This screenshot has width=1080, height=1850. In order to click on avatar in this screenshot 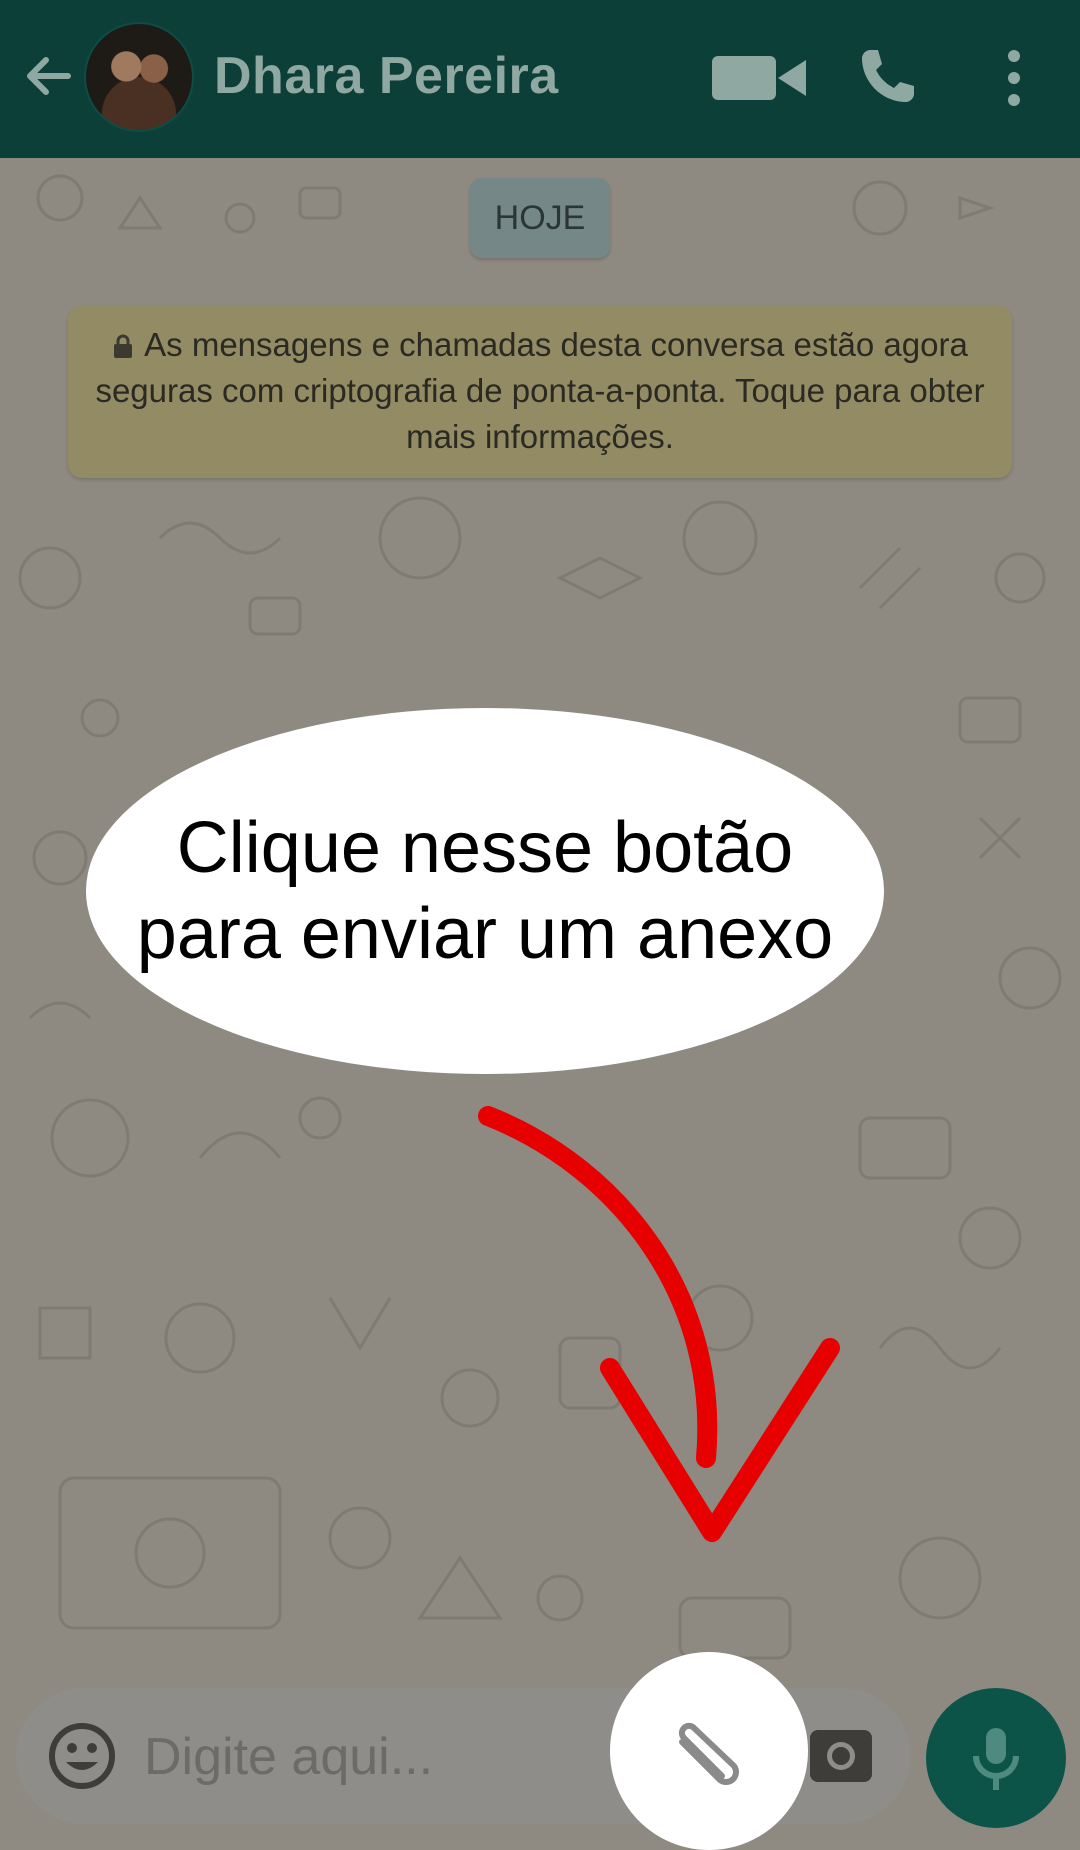, I will do `click(139, 77)`.